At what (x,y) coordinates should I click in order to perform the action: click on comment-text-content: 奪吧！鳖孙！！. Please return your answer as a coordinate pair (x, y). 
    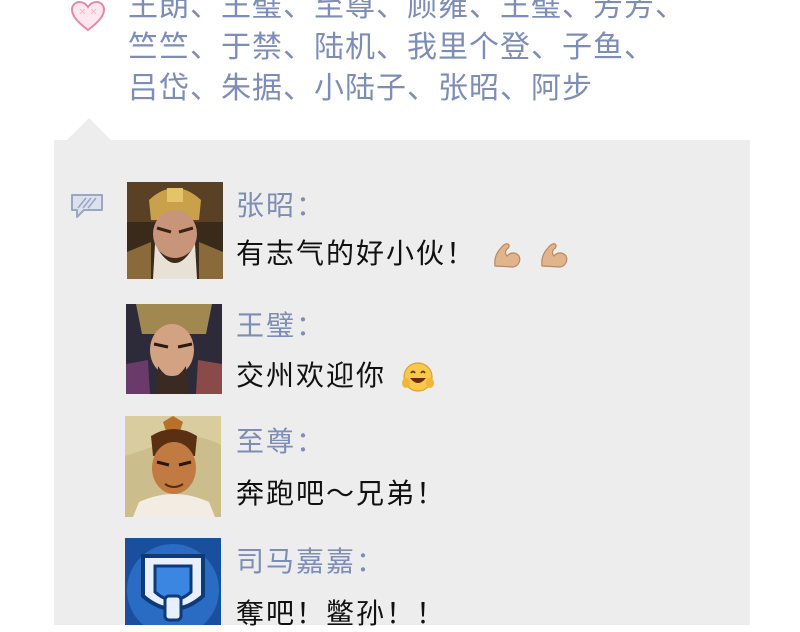
    Looking at the image, I should click on (341, 613).